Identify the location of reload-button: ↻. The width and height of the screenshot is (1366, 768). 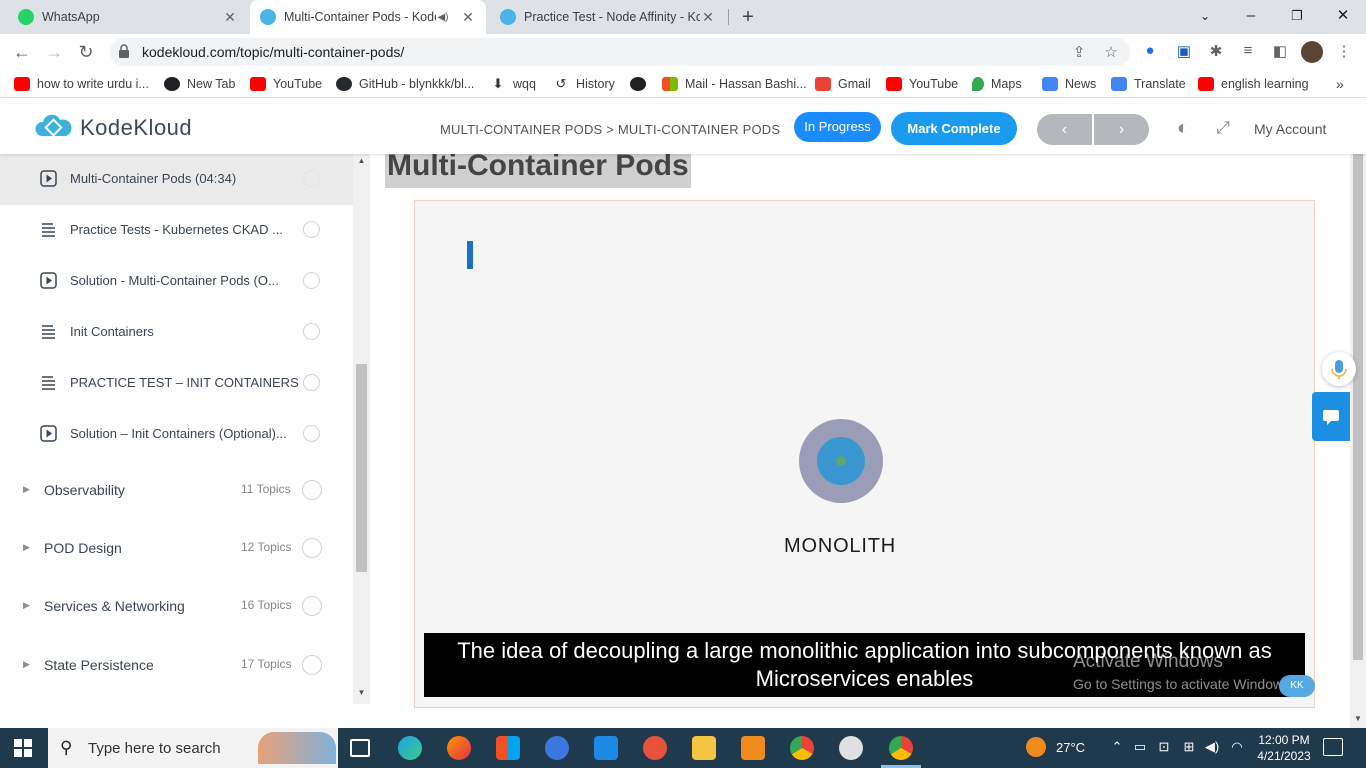
(86, 52).